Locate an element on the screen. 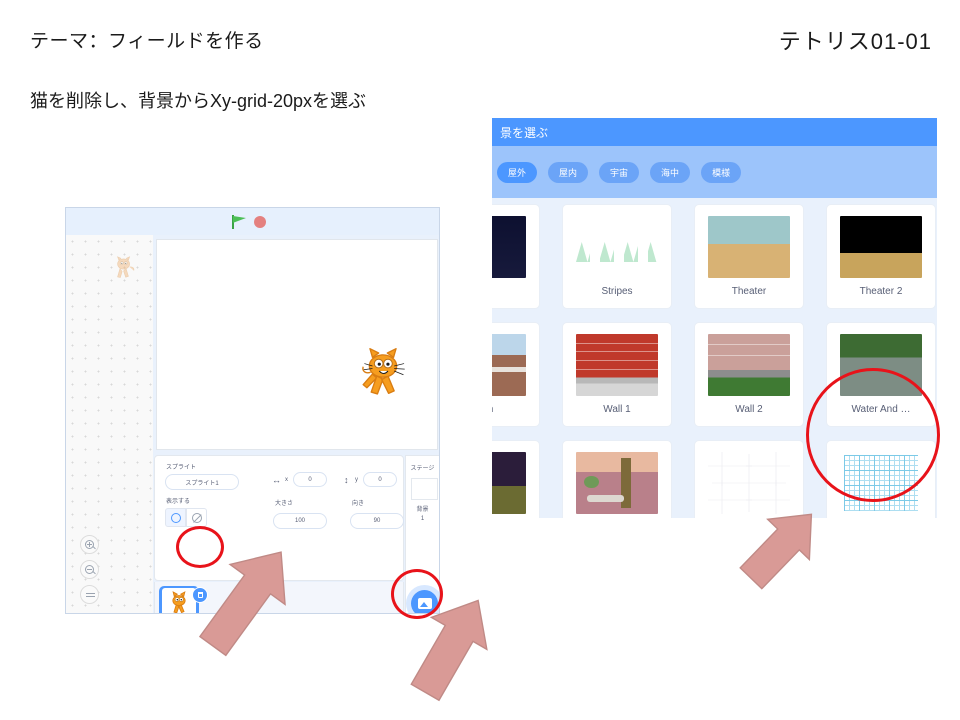 The image size is (960, 720). backdrop-label: Wall 1 is located at coordinates (617, 409).